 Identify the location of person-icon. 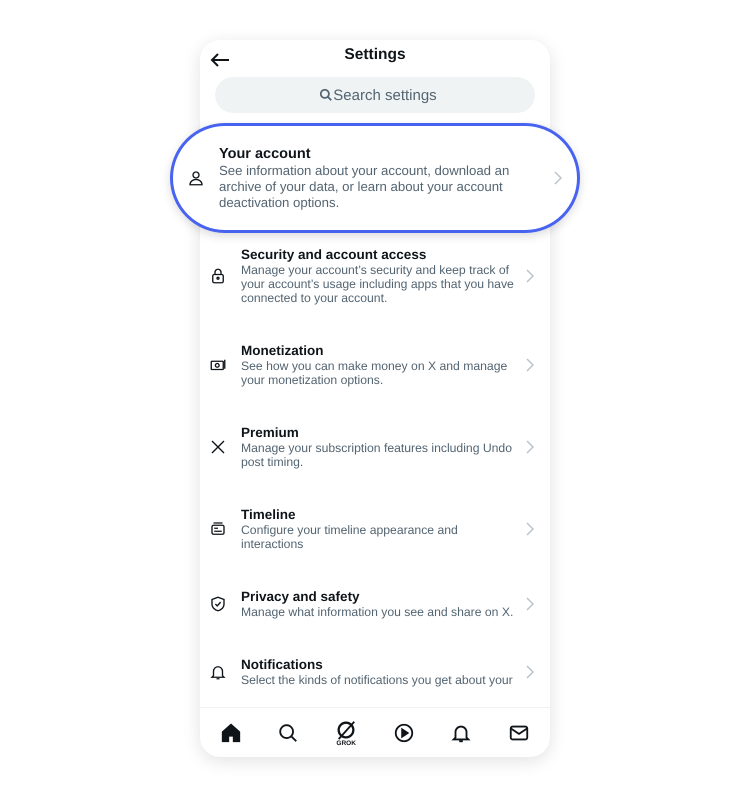
(196, 178).